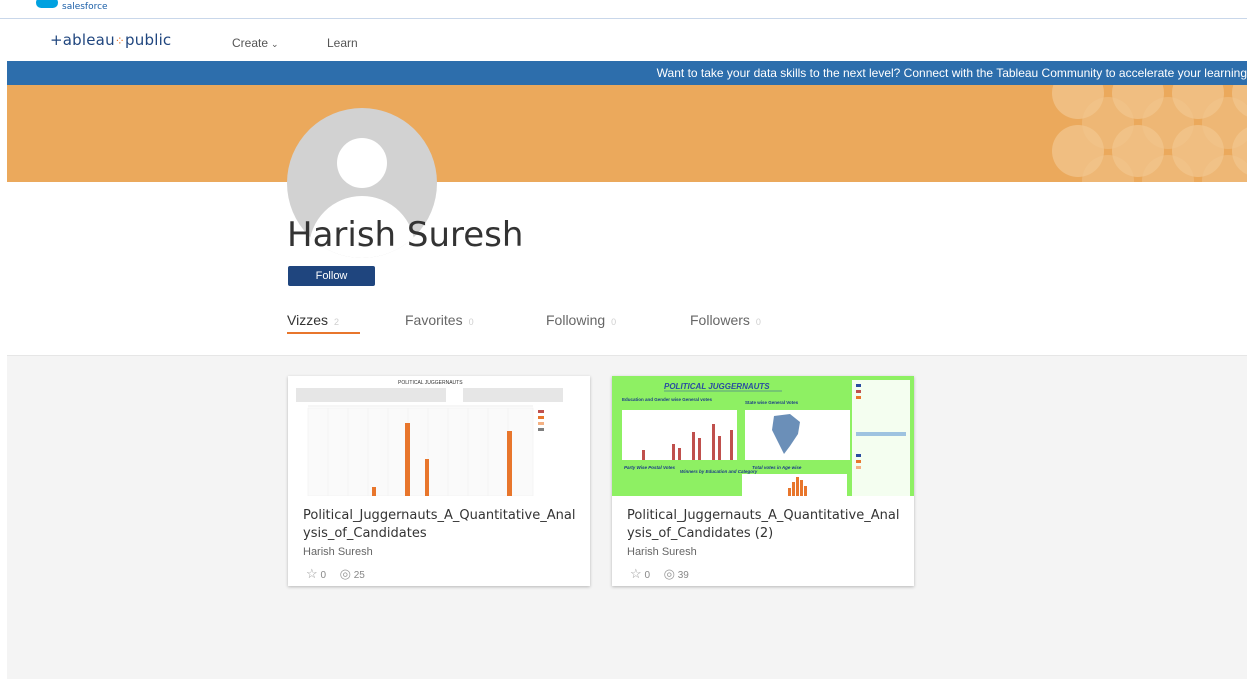  I want to click on viz-stats: ☆ 0 ◎ 25, so click(335, 574).